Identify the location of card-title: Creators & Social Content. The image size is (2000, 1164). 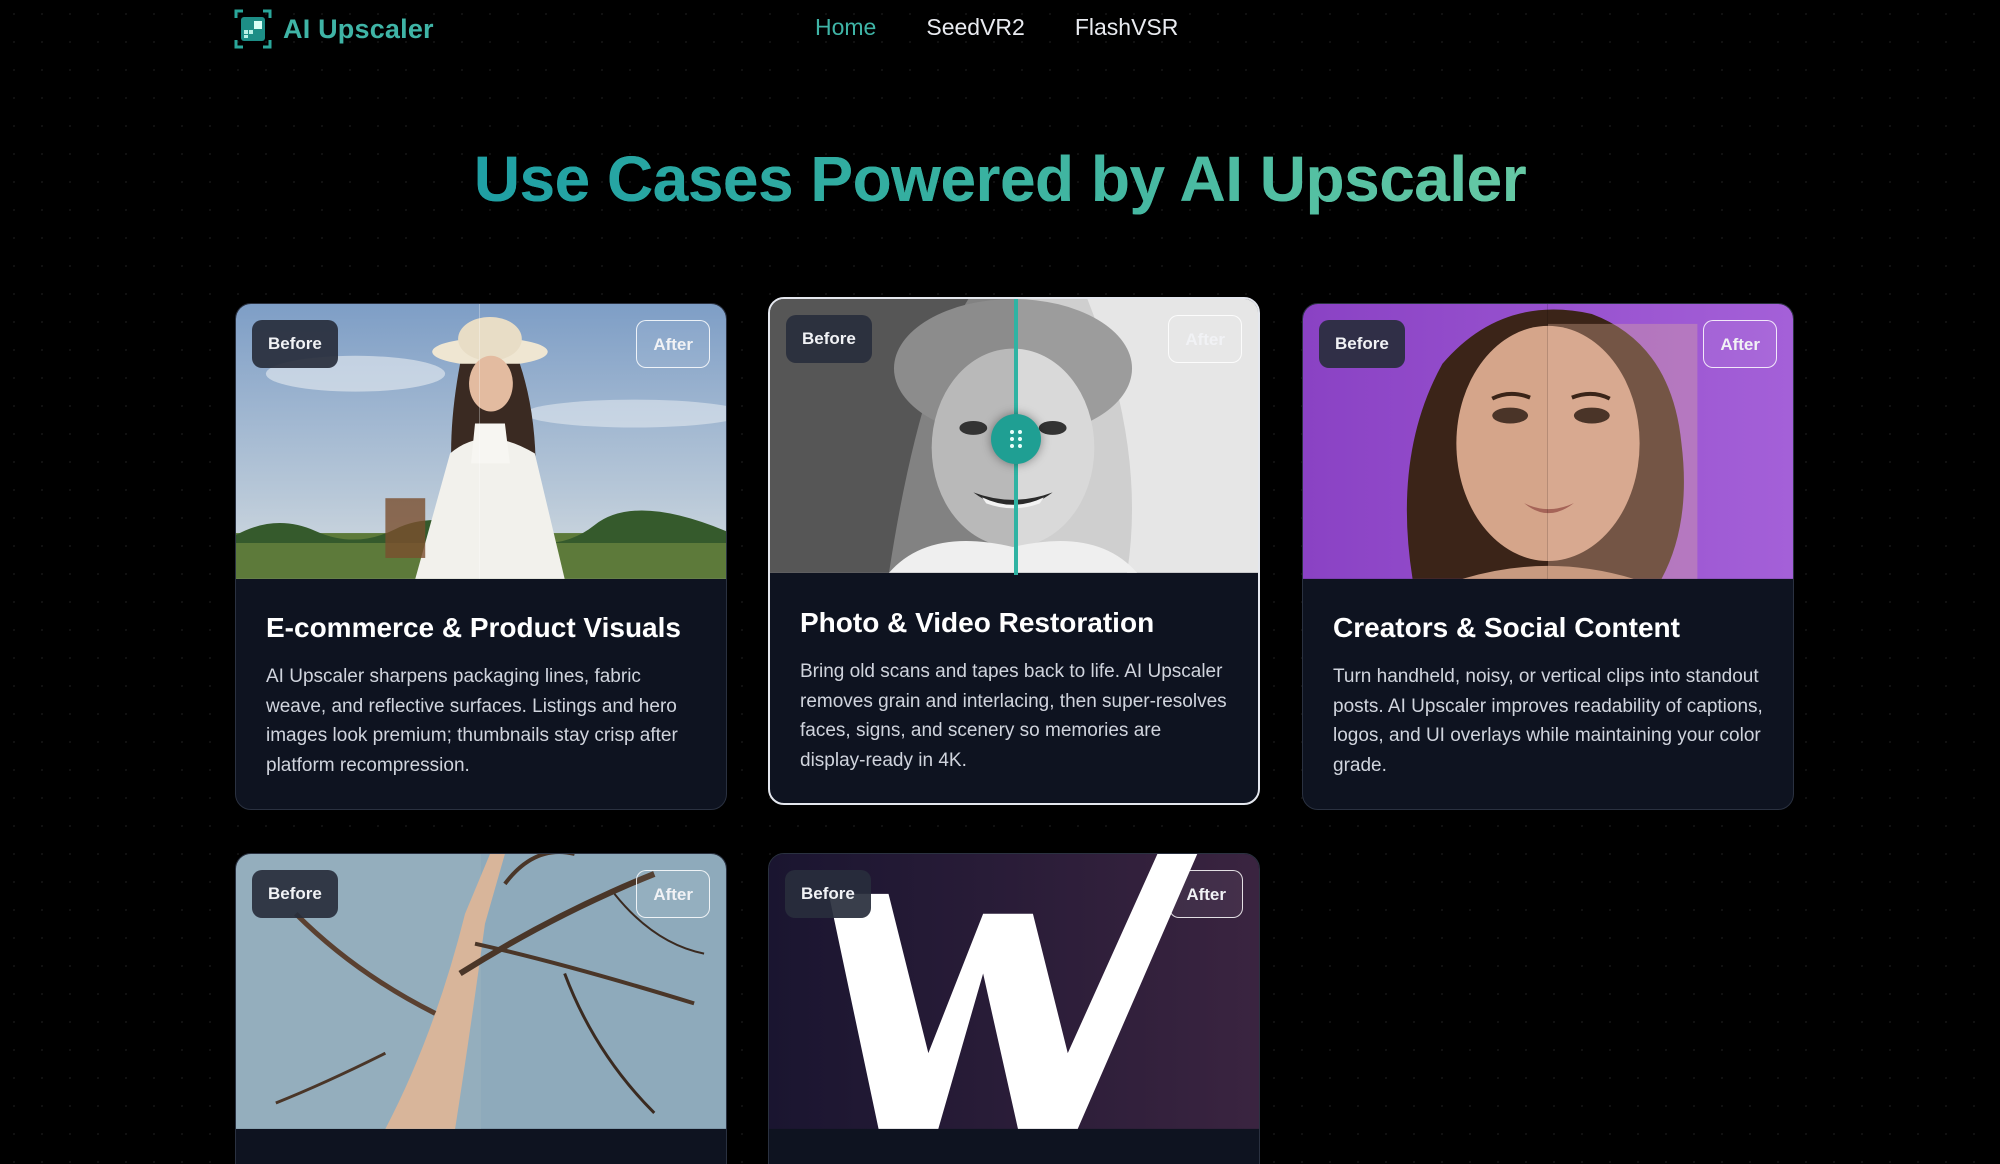
(1506, 627).